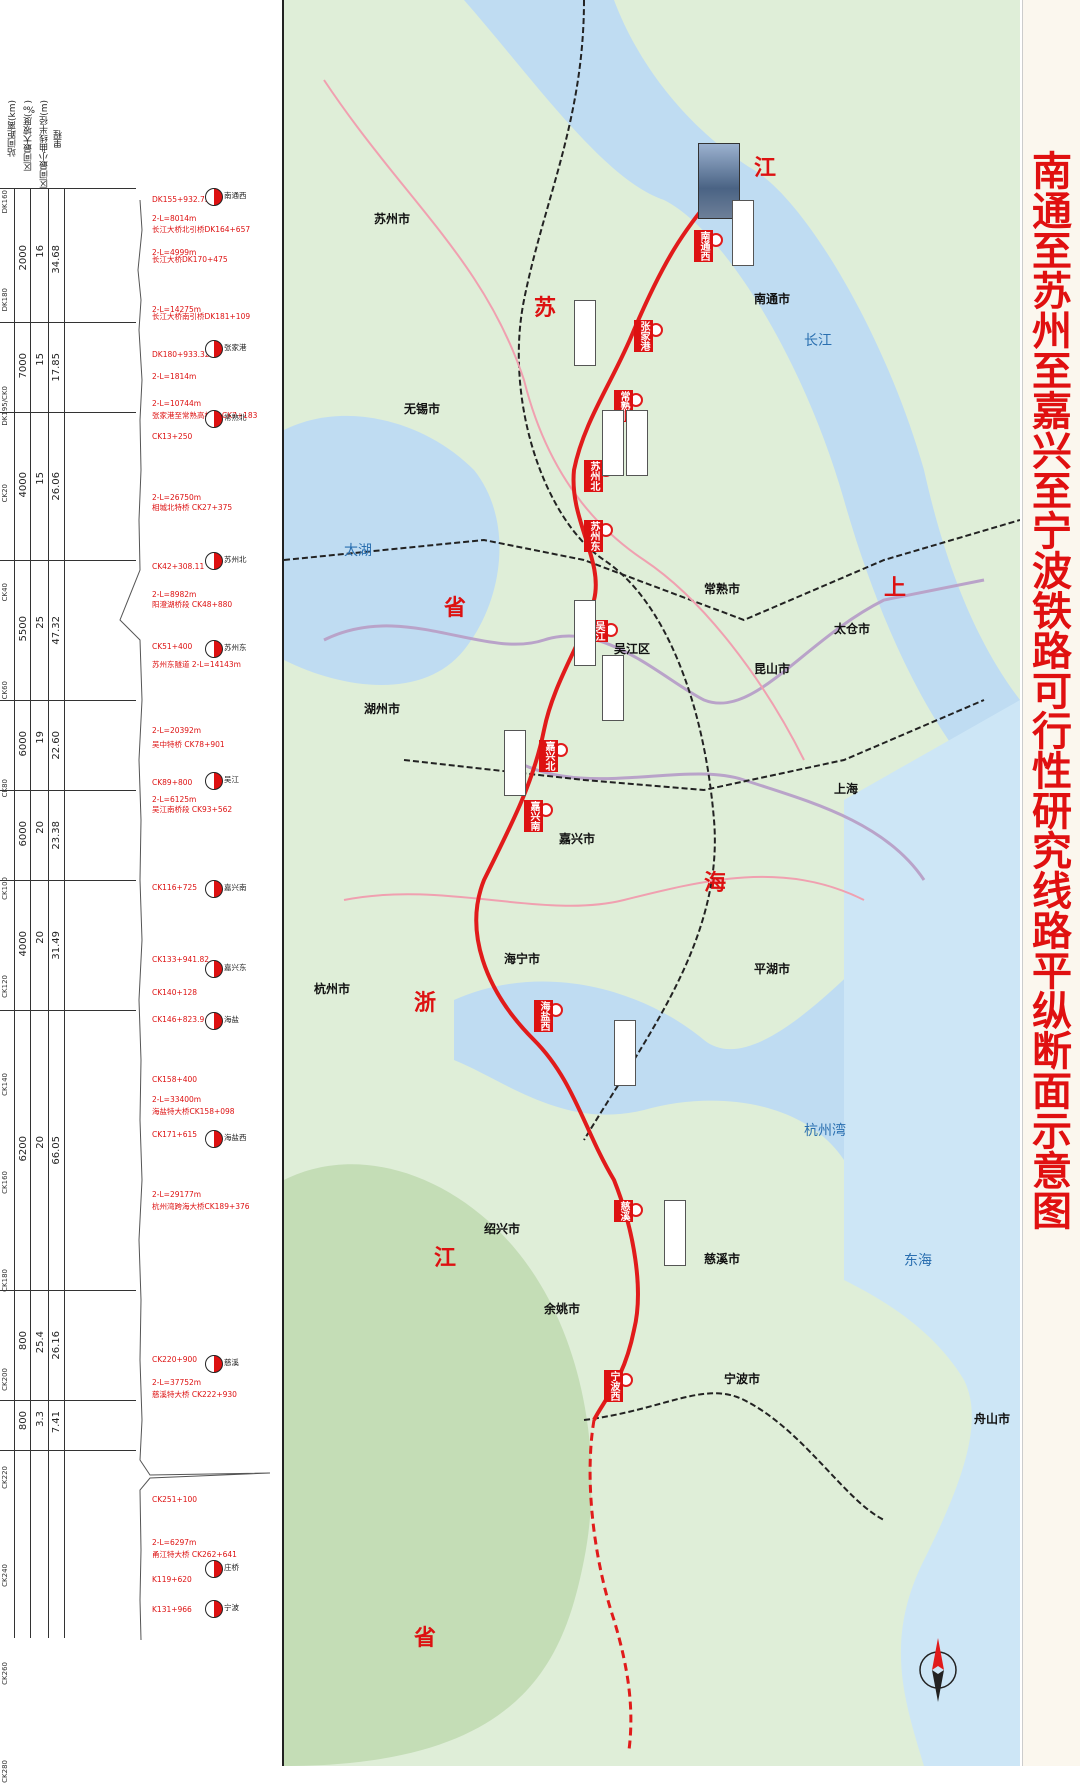 The image size is (1080, 1783). Describe the element at coordinates (577, 839) in the screenshot. I see `city-label: 嘉兴市` at that location.